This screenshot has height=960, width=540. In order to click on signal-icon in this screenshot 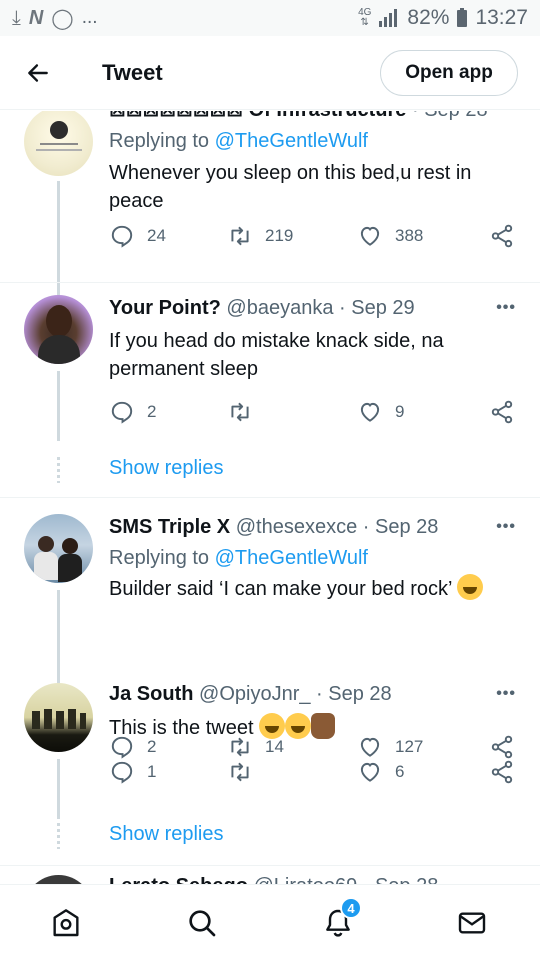, I will do `click(388, 18)`.